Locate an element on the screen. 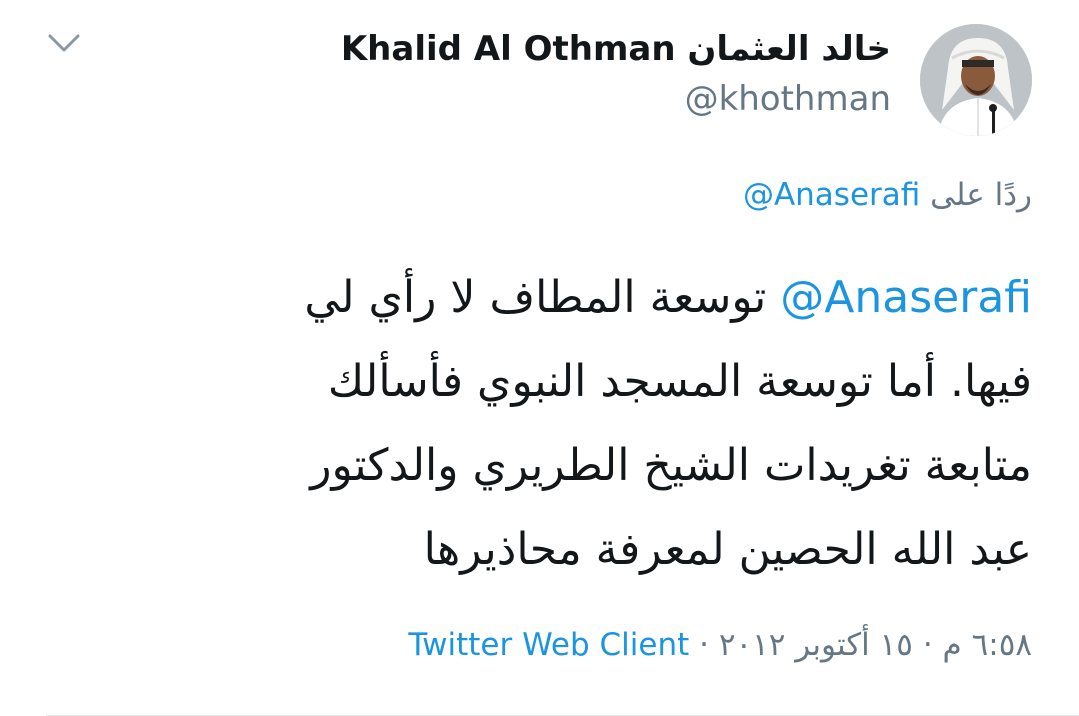 This screenshot has width=1079, height=716. display-name-latin: Khalid Al Othman is located at coordinates (508, 49).